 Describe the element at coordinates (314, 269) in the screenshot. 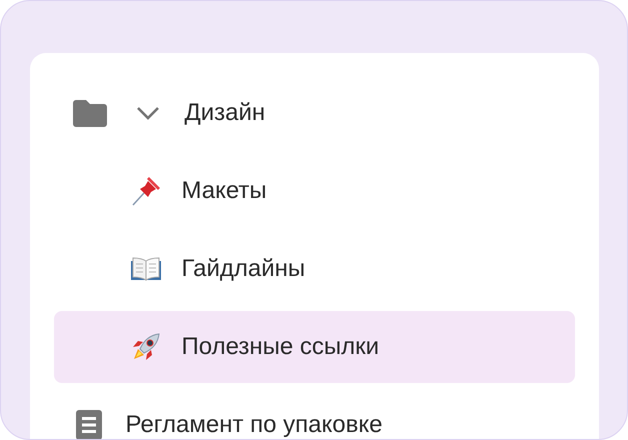

I see `tree-item: Гайдлайны` at that location.